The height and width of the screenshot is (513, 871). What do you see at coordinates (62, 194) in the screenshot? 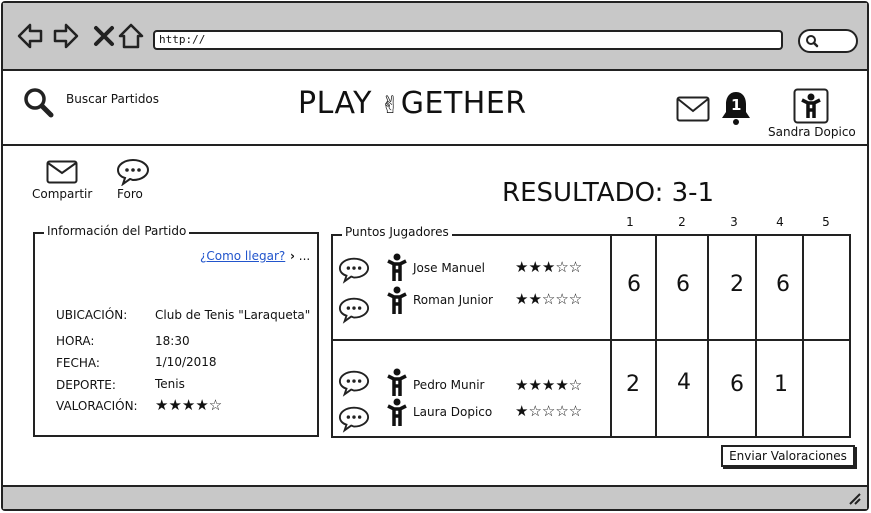
I see `share-button: Compartir` at bounding box center [62, 194].